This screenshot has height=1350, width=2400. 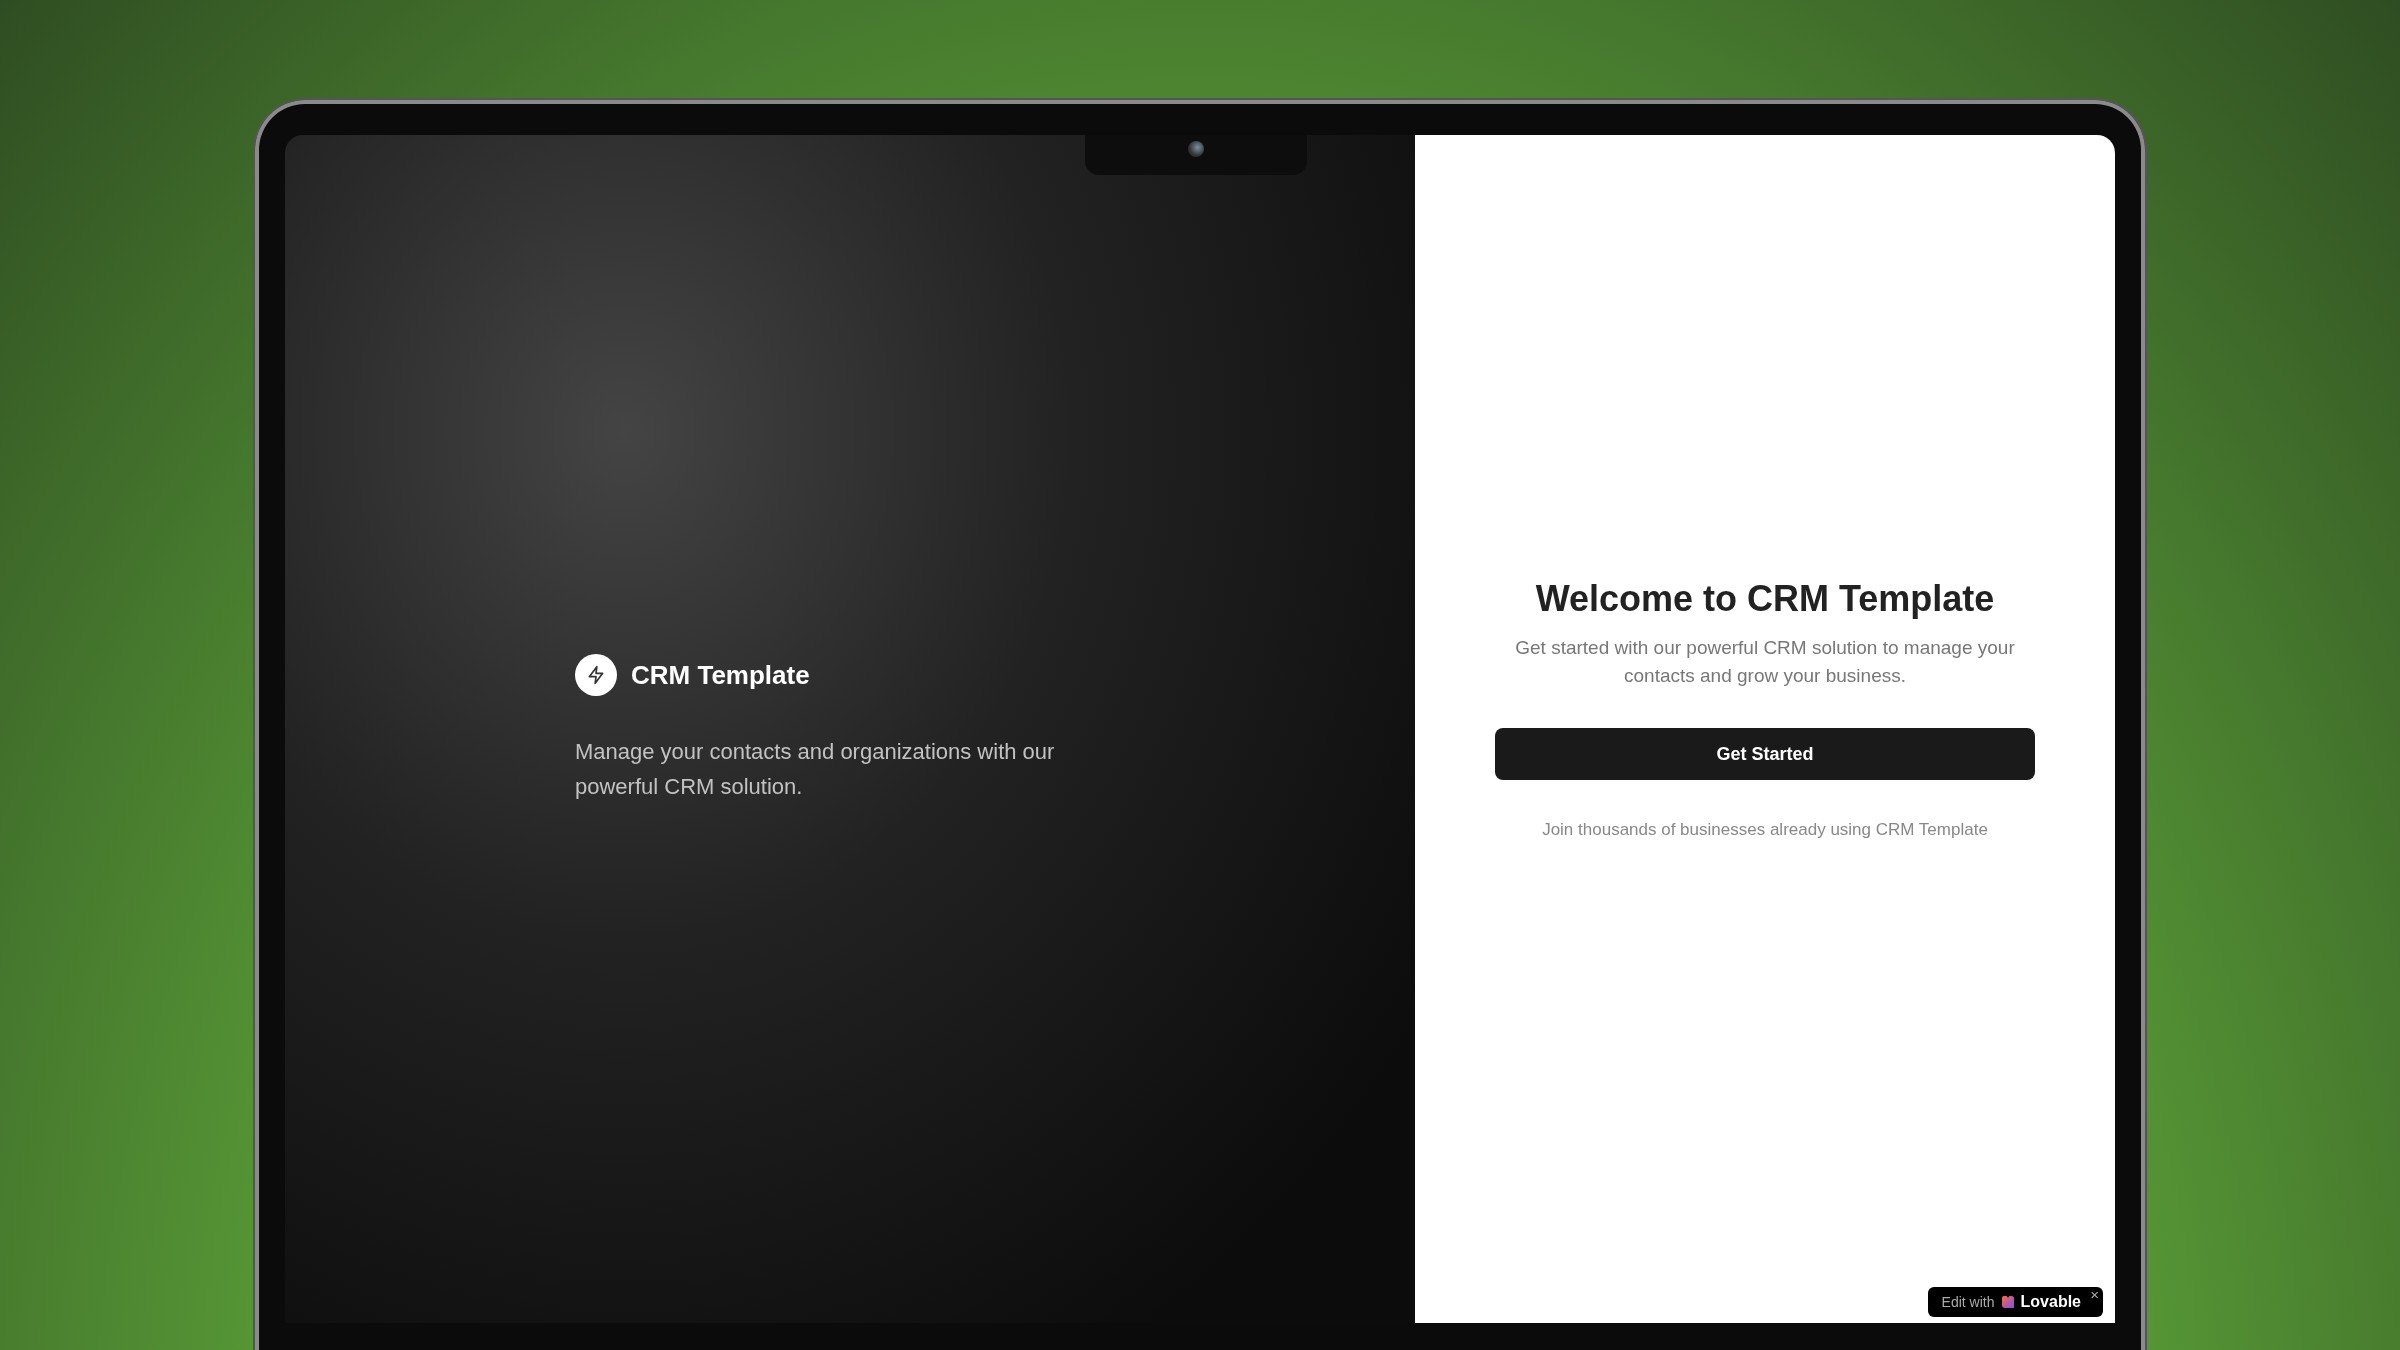 I want to click on camera-icon, so click(x=1196, y=149).